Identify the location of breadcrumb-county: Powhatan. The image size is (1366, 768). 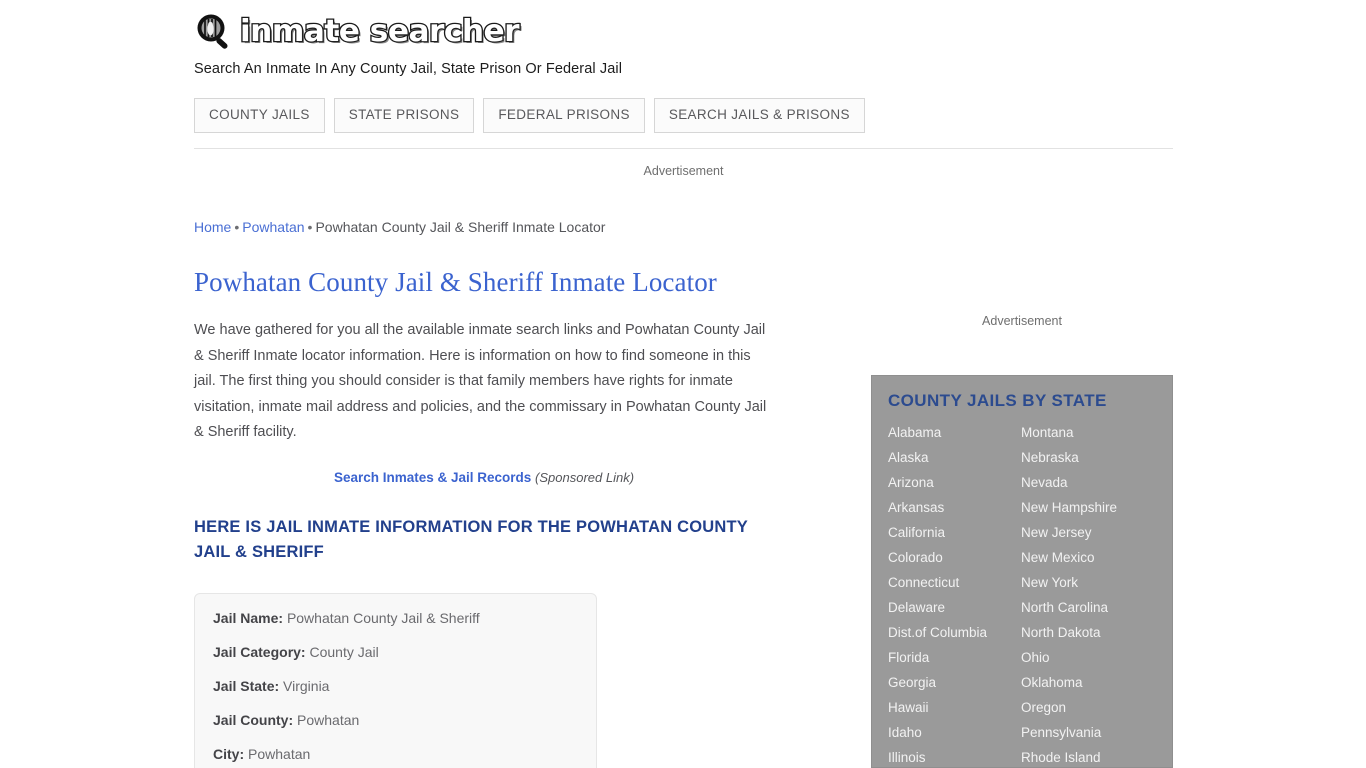
(273, 227).